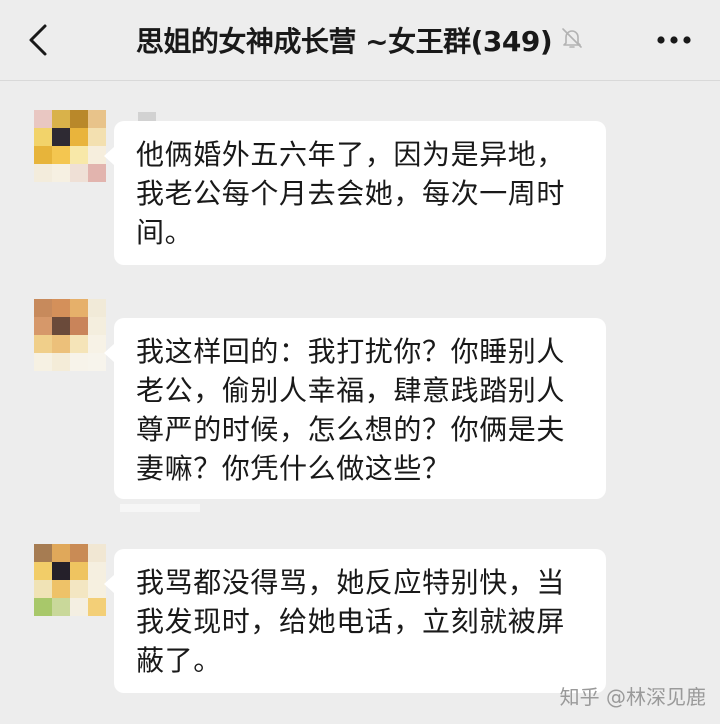 The image size is (720, 724). I want to click on message-bubble: 他俩婚外五六年了，因为是异地，我老公每个月去会她，每次一周时间。, so click(355, 193).